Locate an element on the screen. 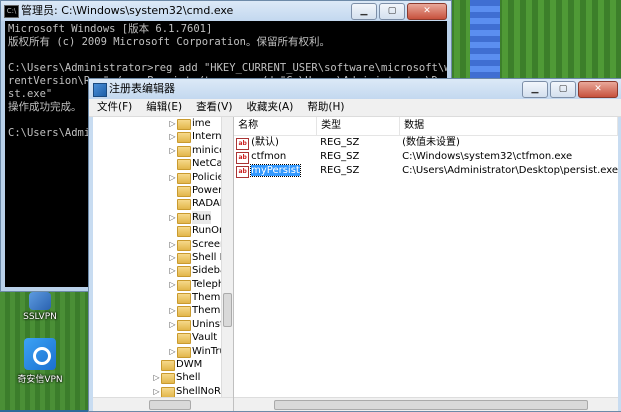  regedit-icon is located at coordinates (100, 90).